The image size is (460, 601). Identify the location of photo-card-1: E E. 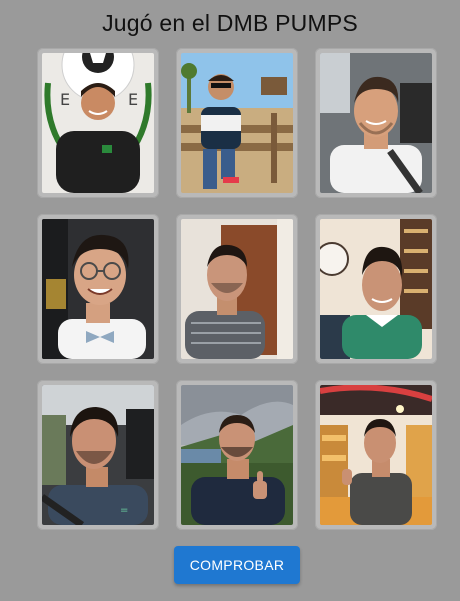
(98, 123).